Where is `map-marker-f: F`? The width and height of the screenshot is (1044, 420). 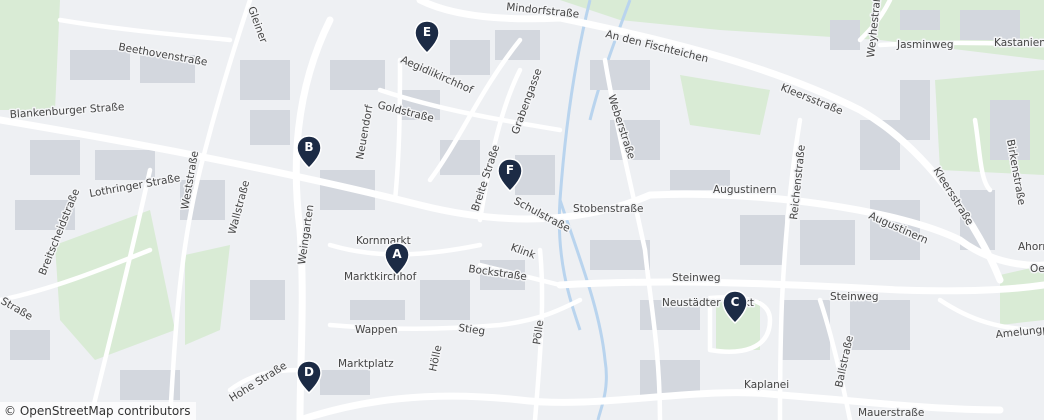
map-marker-f: F is located at coordinates (510, 175).